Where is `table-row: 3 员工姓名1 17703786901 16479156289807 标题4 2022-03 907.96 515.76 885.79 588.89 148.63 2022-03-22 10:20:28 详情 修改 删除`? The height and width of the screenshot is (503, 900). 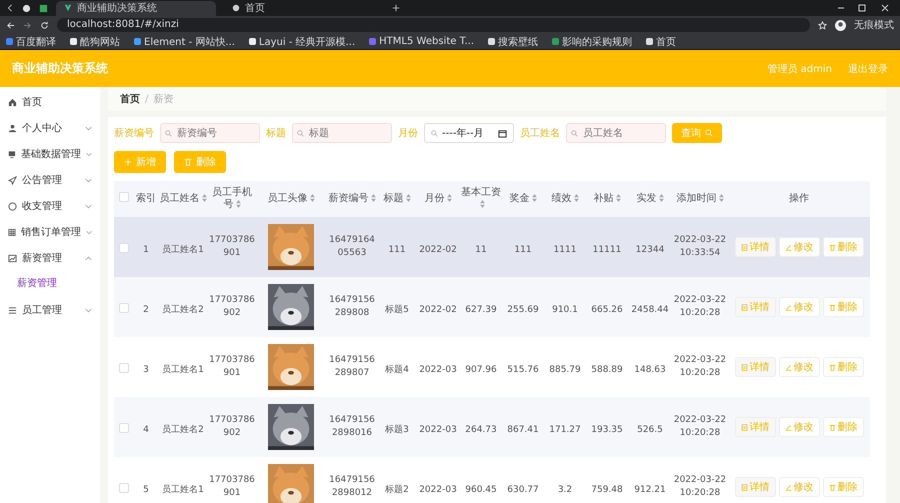 table-row: 3 员工姓名1 17703786901 16479156289807 标题4 2022-03 907.96 515.76 885.79 588.89 148.63 2022-03-22 10:20:28 详情 修改 删除 is located at coordinates (492, 367).